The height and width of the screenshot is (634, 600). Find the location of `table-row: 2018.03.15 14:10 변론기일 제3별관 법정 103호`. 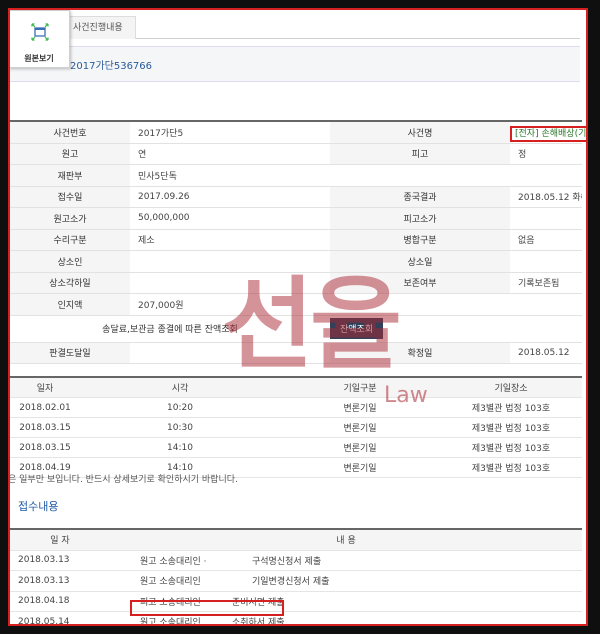

table-row: 2018.03.15 14:10 변론기일 제3별관 법정 103호 is located at coordinates (296, 447).